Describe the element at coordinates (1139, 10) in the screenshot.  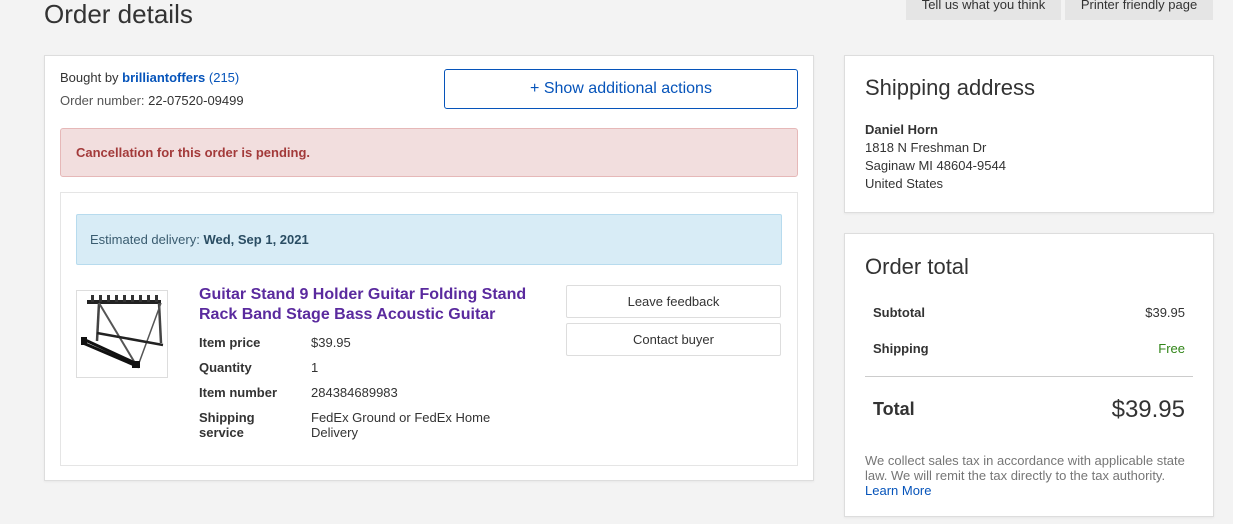
I see `printer-friendly-button: Printer friendly page` at that location.